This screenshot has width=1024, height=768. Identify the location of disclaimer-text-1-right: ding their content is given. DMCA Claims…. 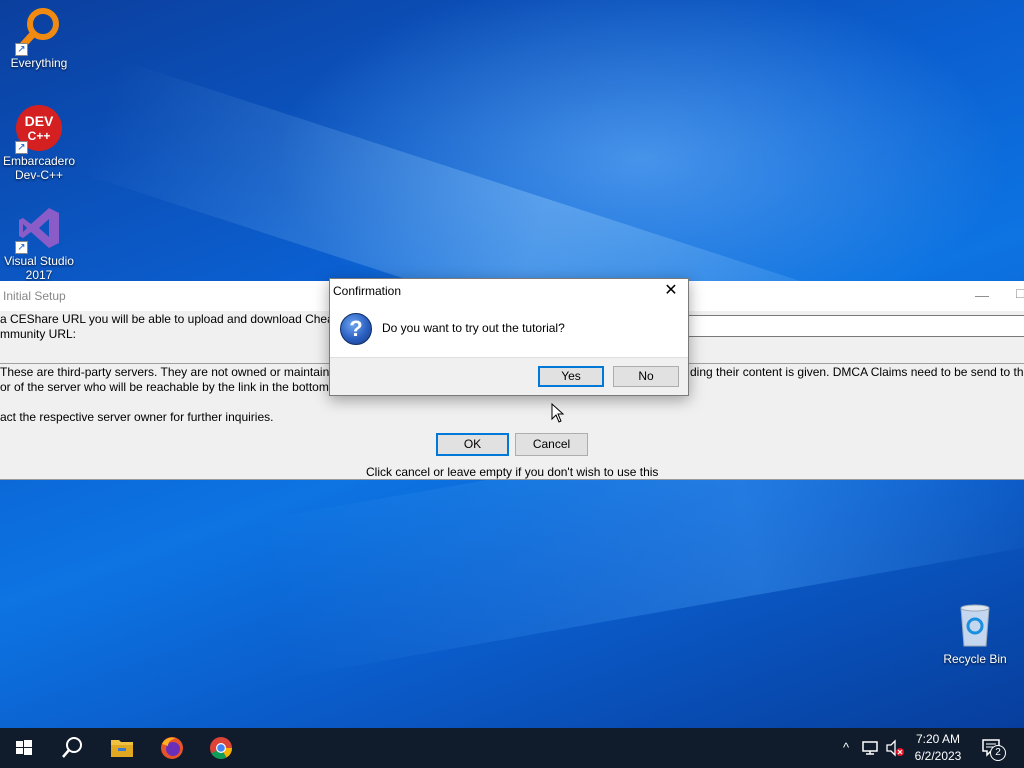
(857, 372).